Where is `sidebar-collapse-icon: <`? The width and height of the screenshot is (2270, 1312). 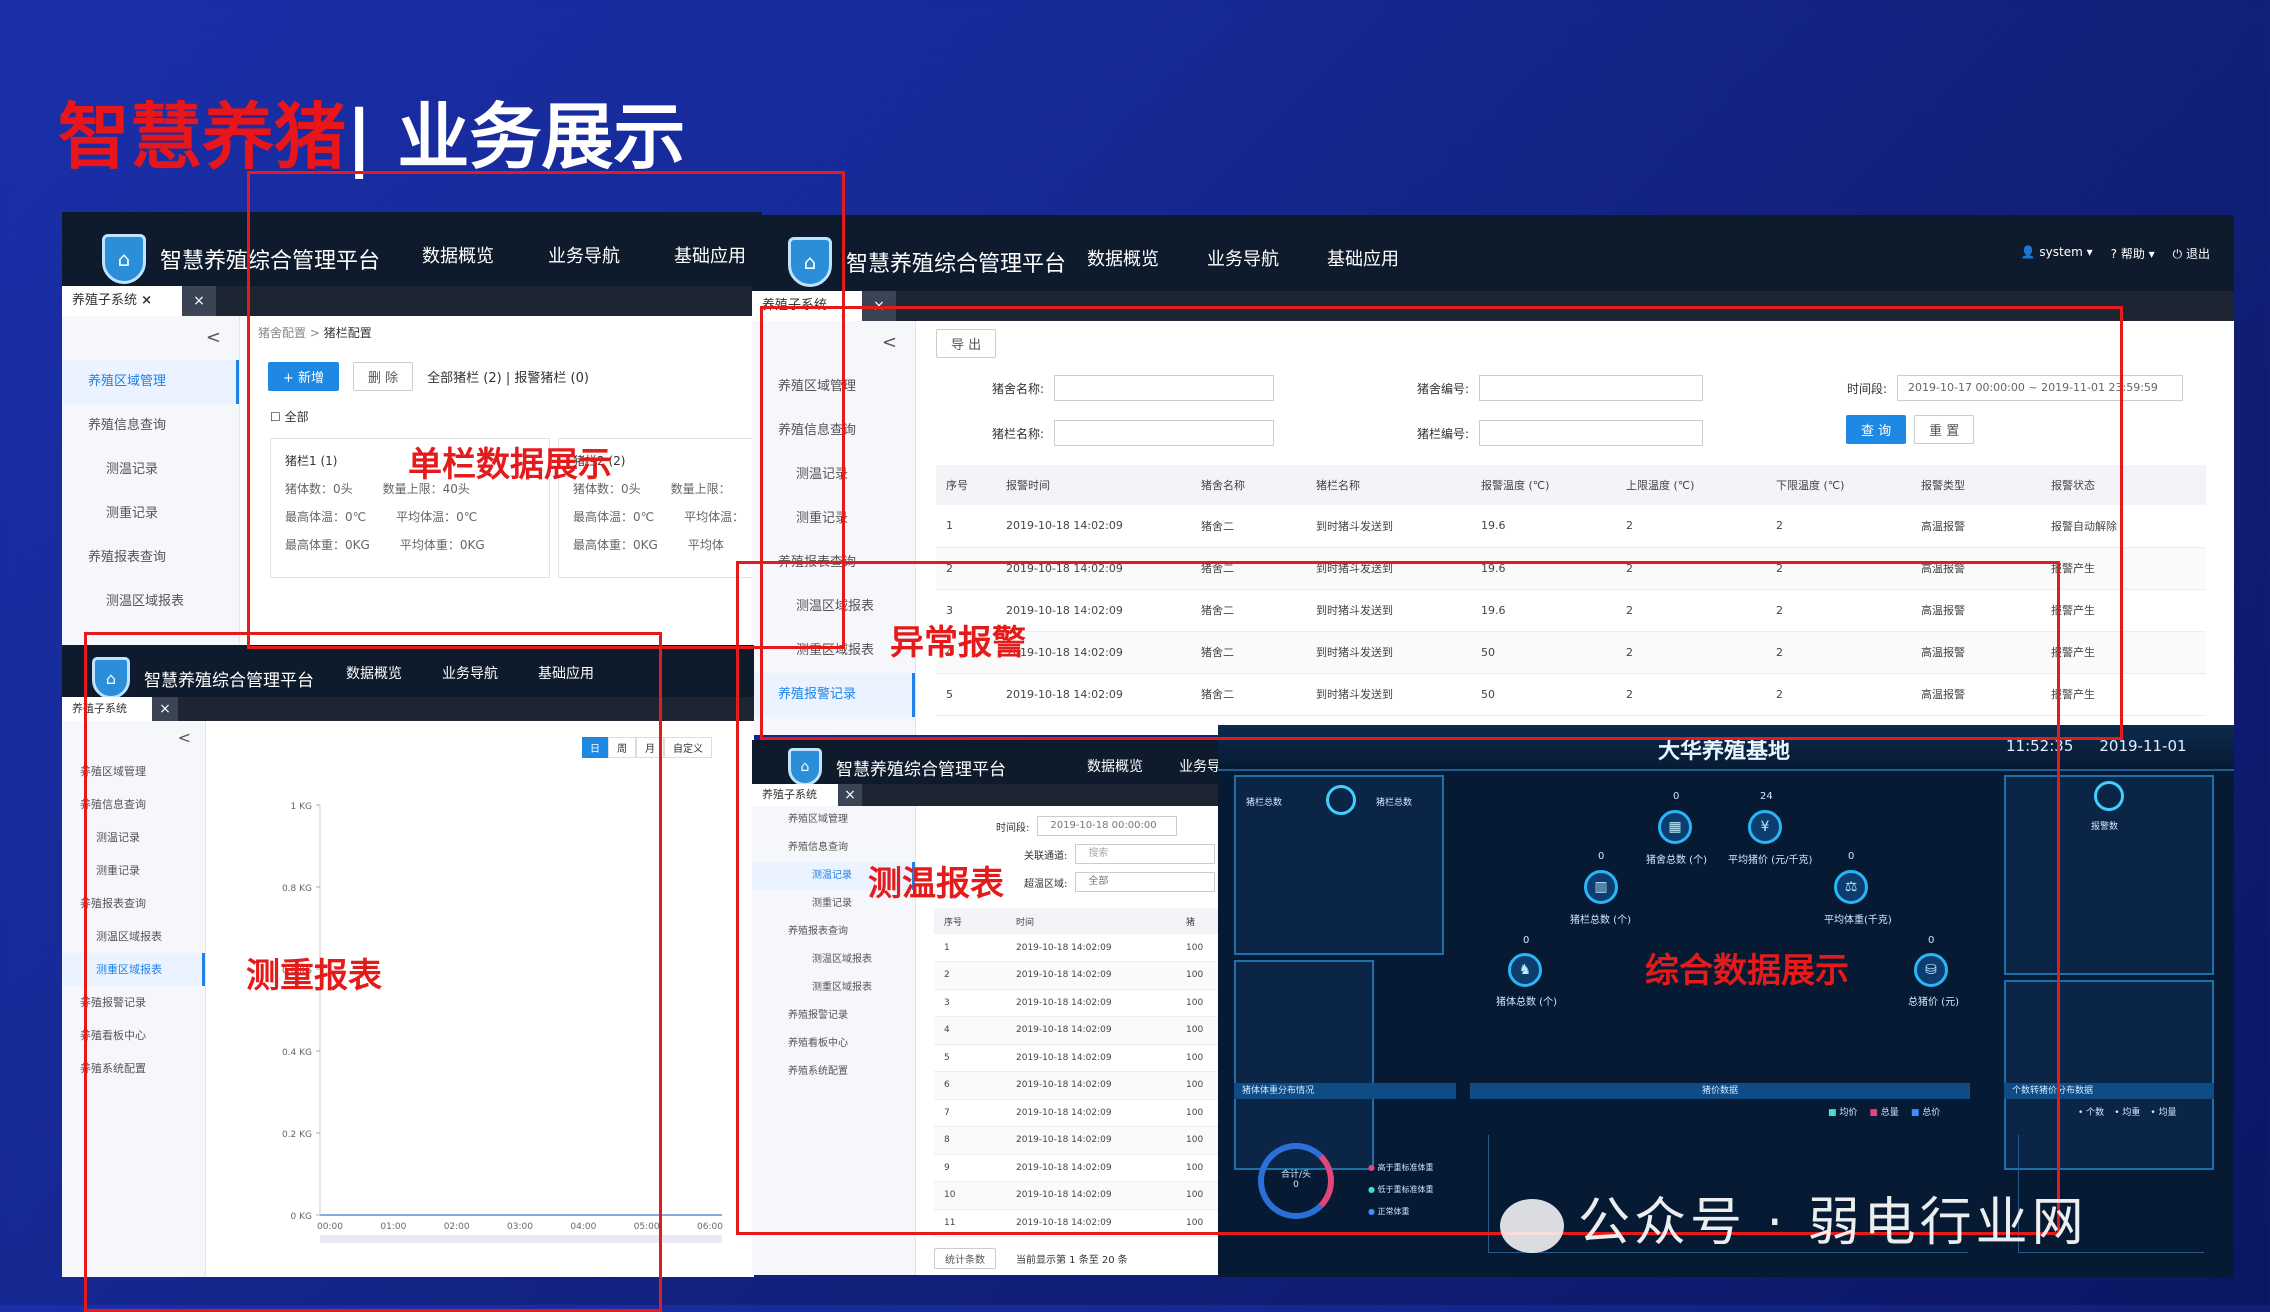 sidebar-collapse-icon: < is located at coordinates (150, 338).